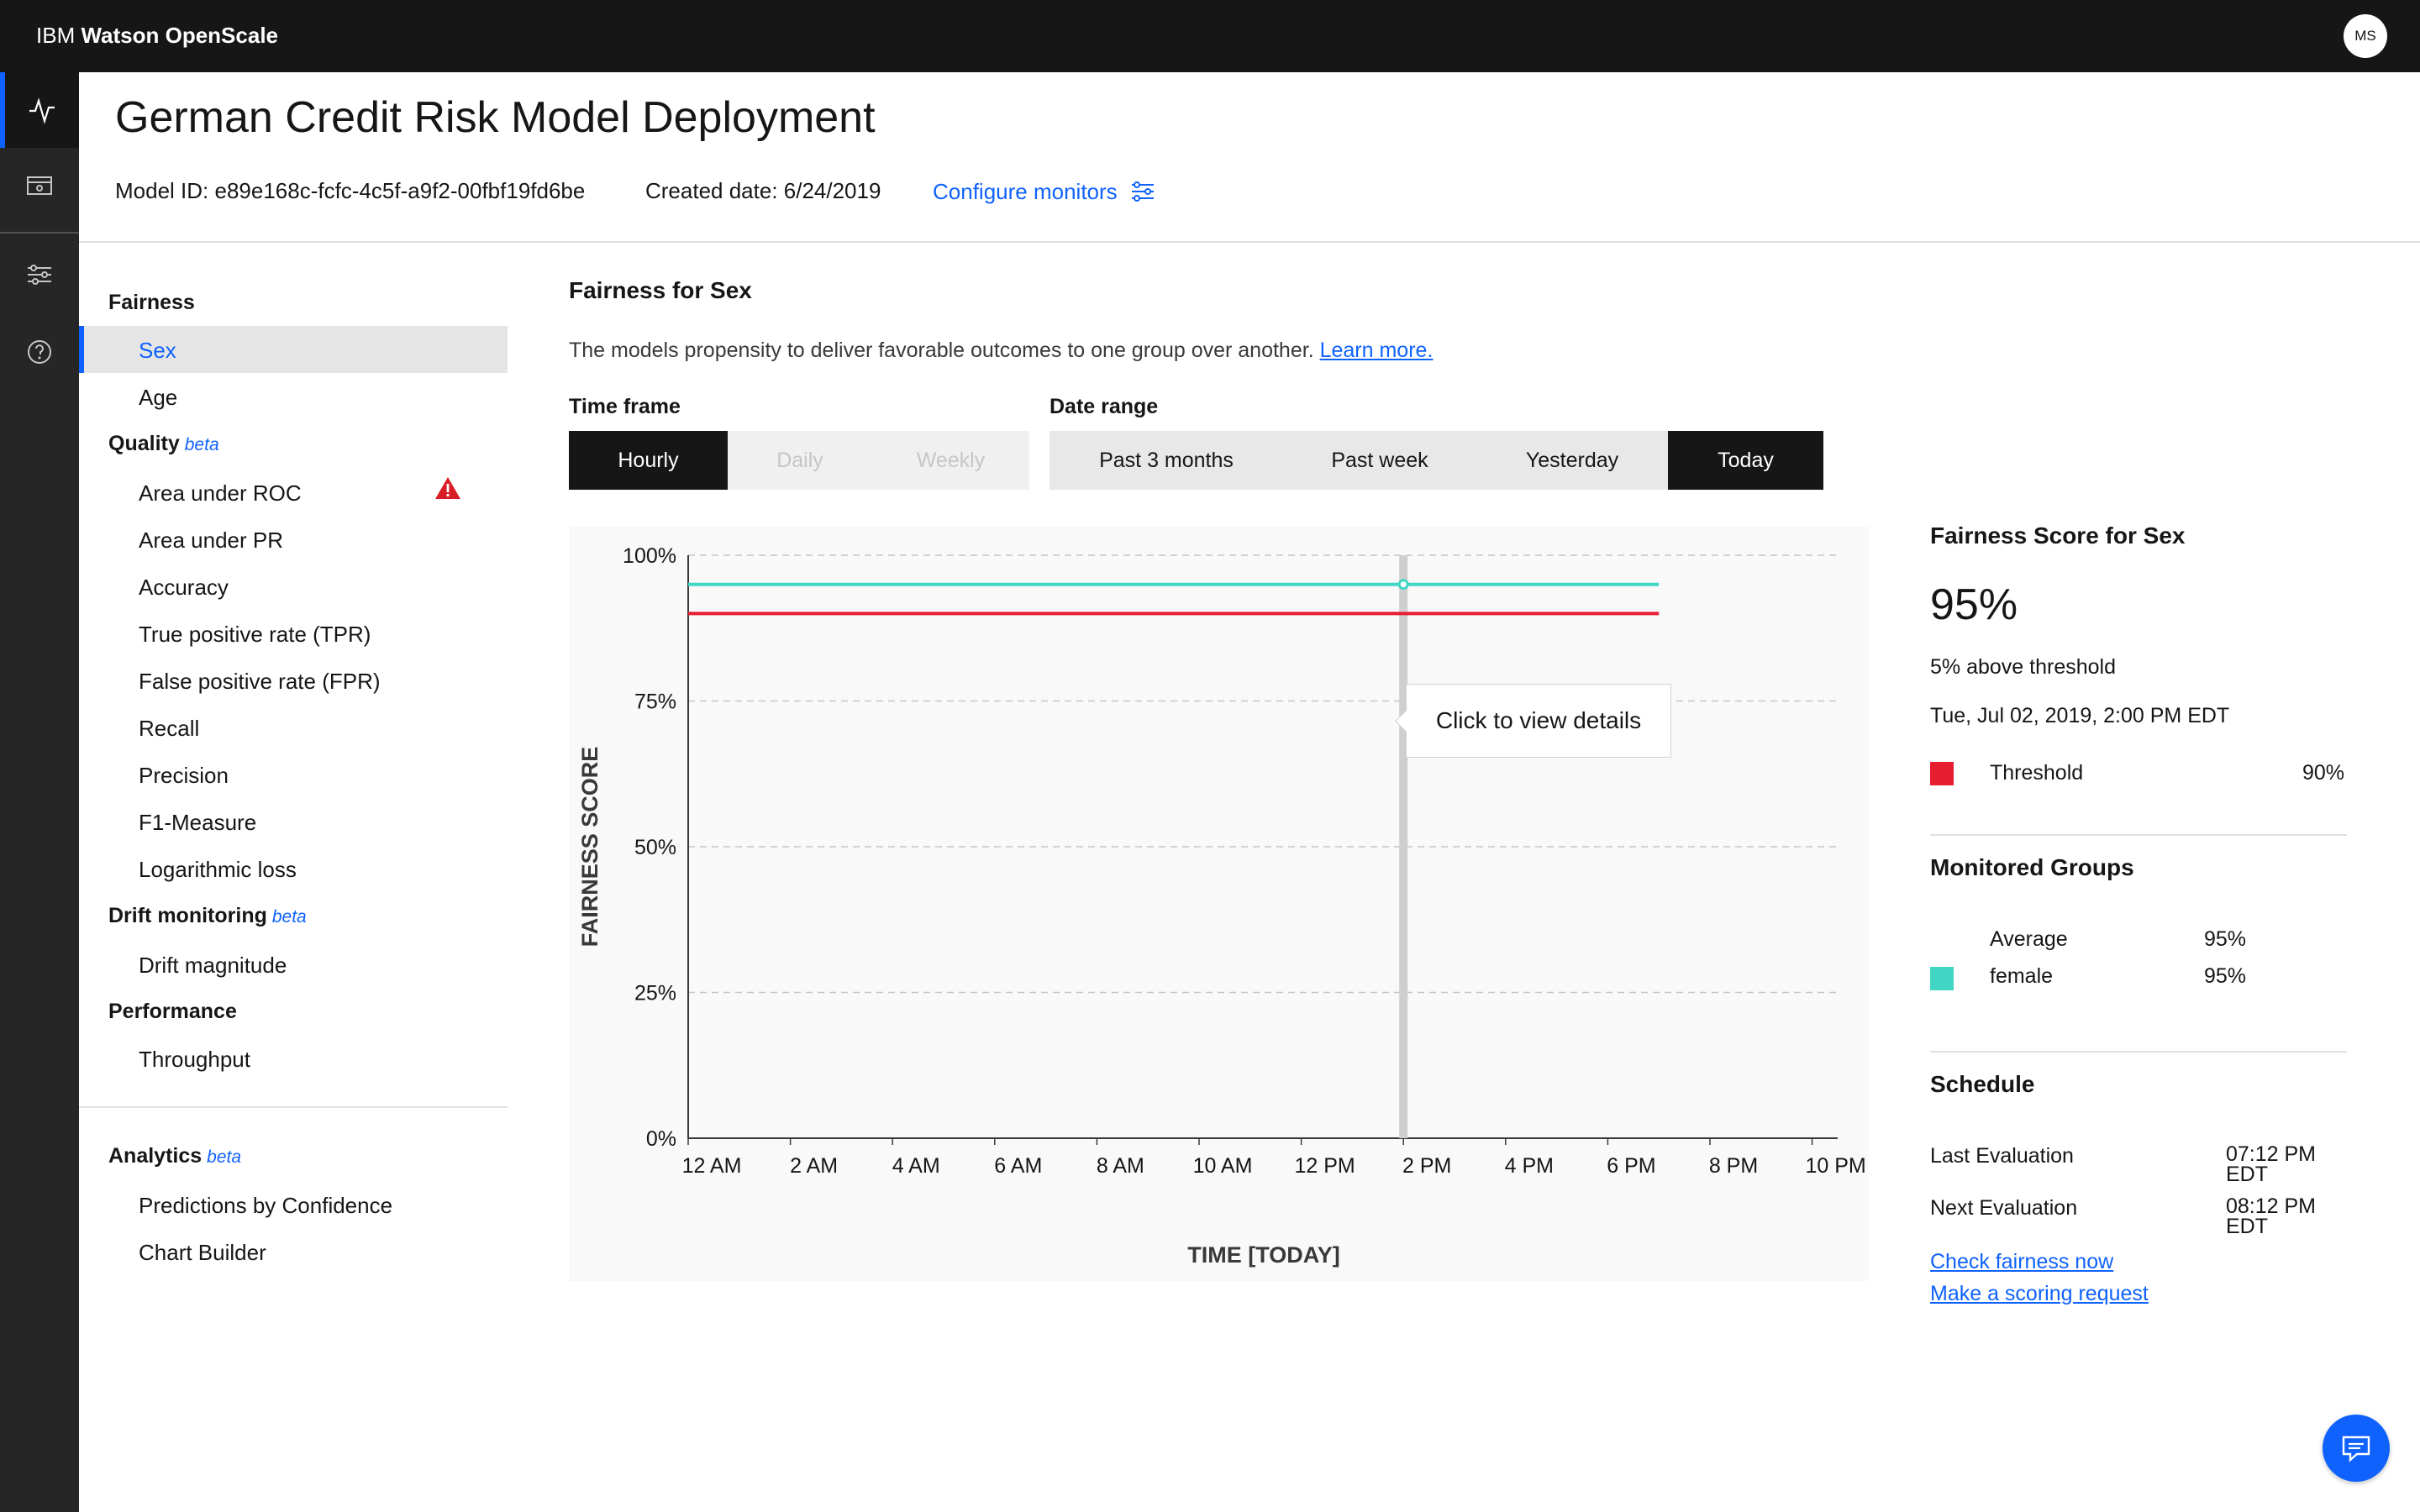 This screenshot has height=1512, width=2420. I want to click on nav-item-precision: Precision, so click(184, 776).